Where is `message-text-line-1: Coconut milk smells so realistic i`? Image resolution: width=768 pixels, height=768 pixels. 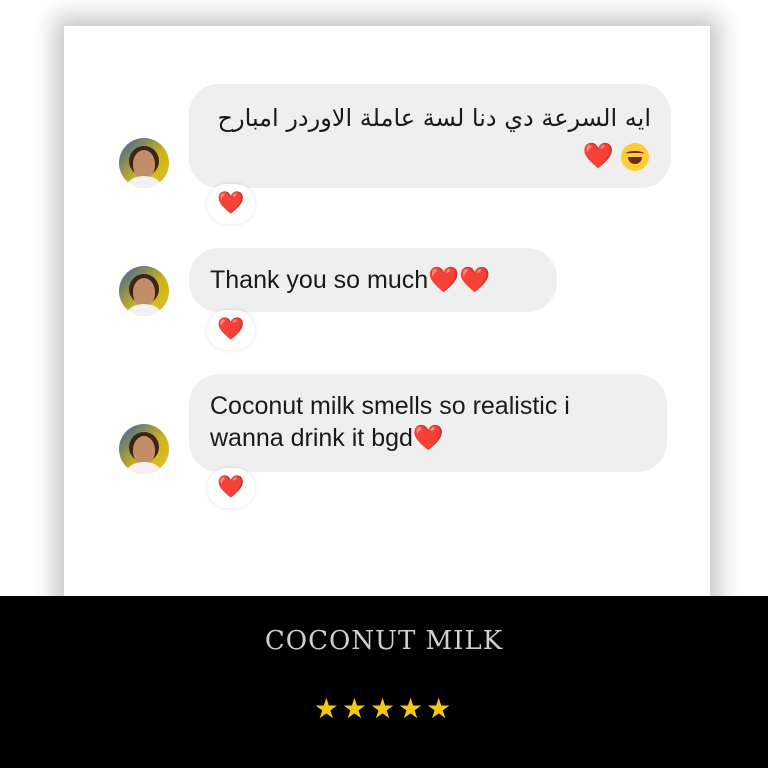
message-text-line-1: Coconut milk smells so realistic i is located at coordinates (390, 406).